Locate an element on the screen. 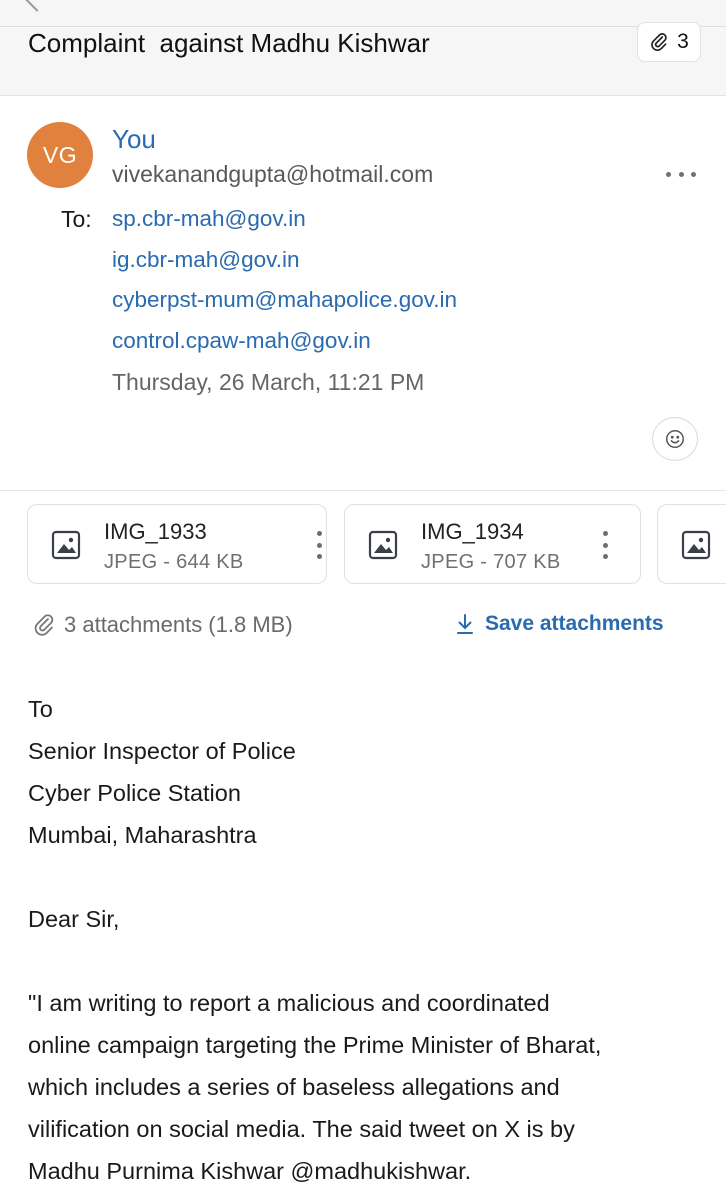 The height and width of the screenshot is (1200, 726). attachment-card: IMG_1934 JPEG - 707 KB is located at coordinates (492, 544).